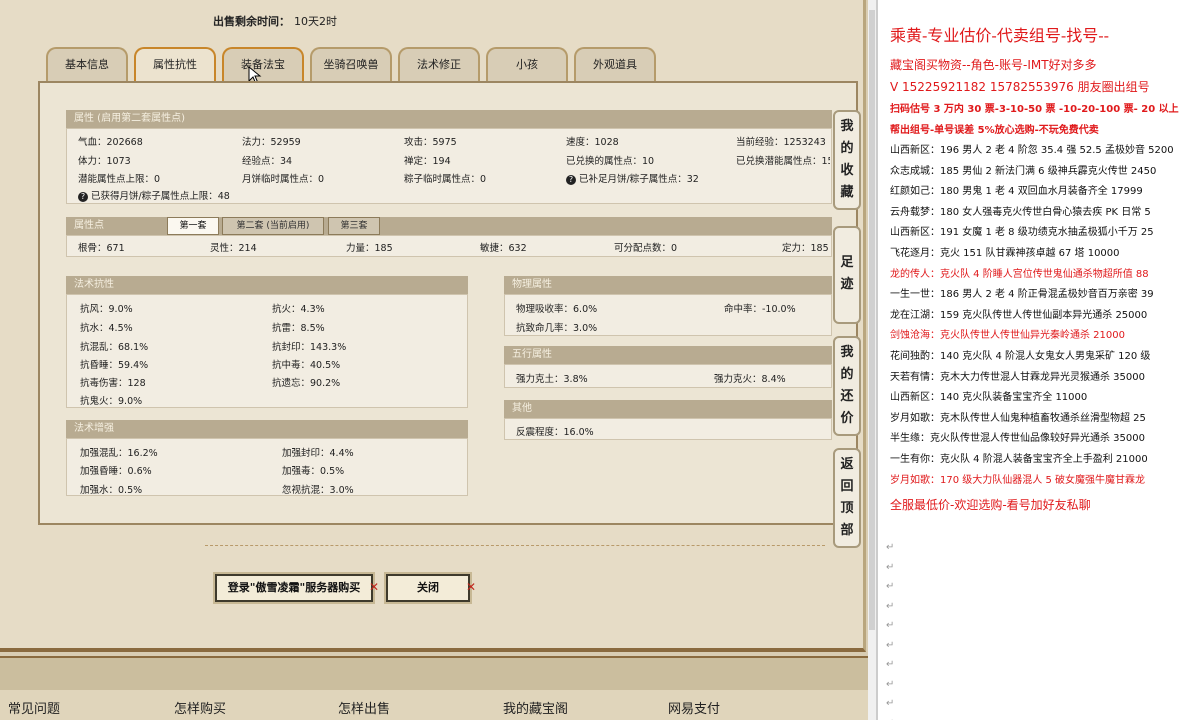 Image resolution: width=1188 pixels, height=720 pixels. What do you see at coordinates (1019, 315) in the screenshot?
I see `ad-listing-item: 龙在江湖：159 克火队传世人传世仙副本异光通杀 25000` at bounding box center [1019, 315].